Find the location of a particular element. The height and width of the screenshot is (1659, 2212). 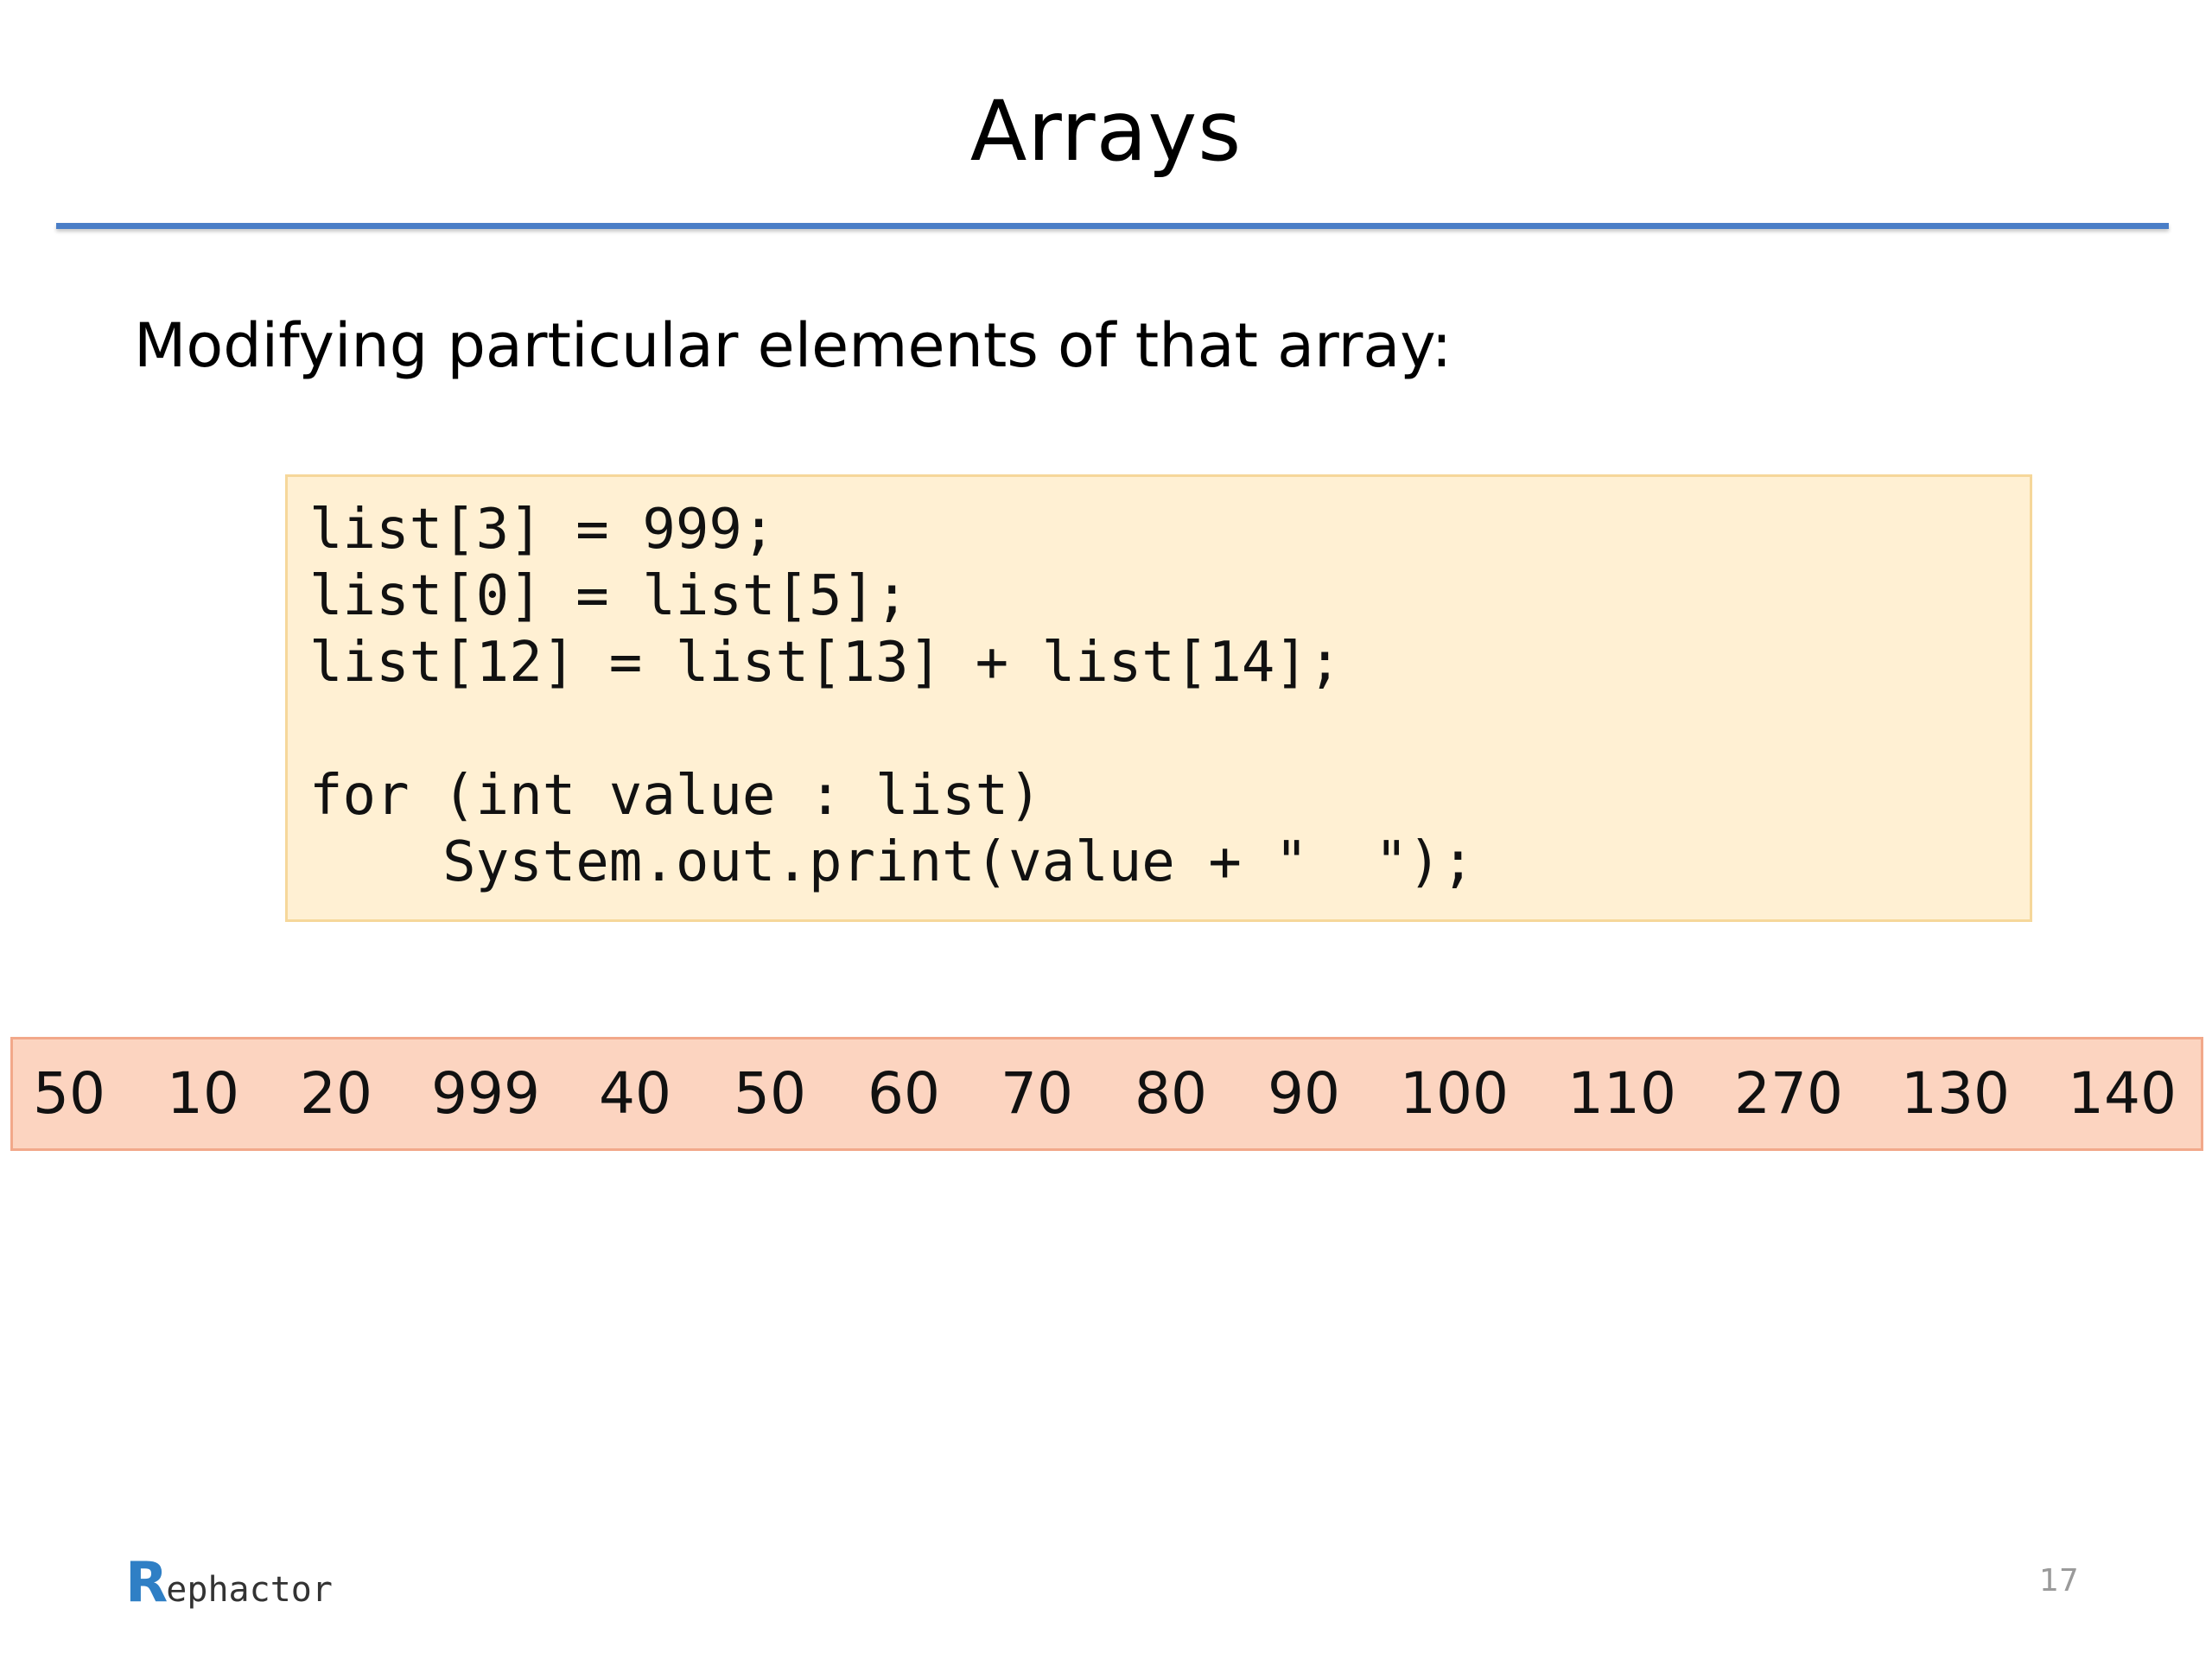

array-value: 20 is located at coordinates (336, 1093).